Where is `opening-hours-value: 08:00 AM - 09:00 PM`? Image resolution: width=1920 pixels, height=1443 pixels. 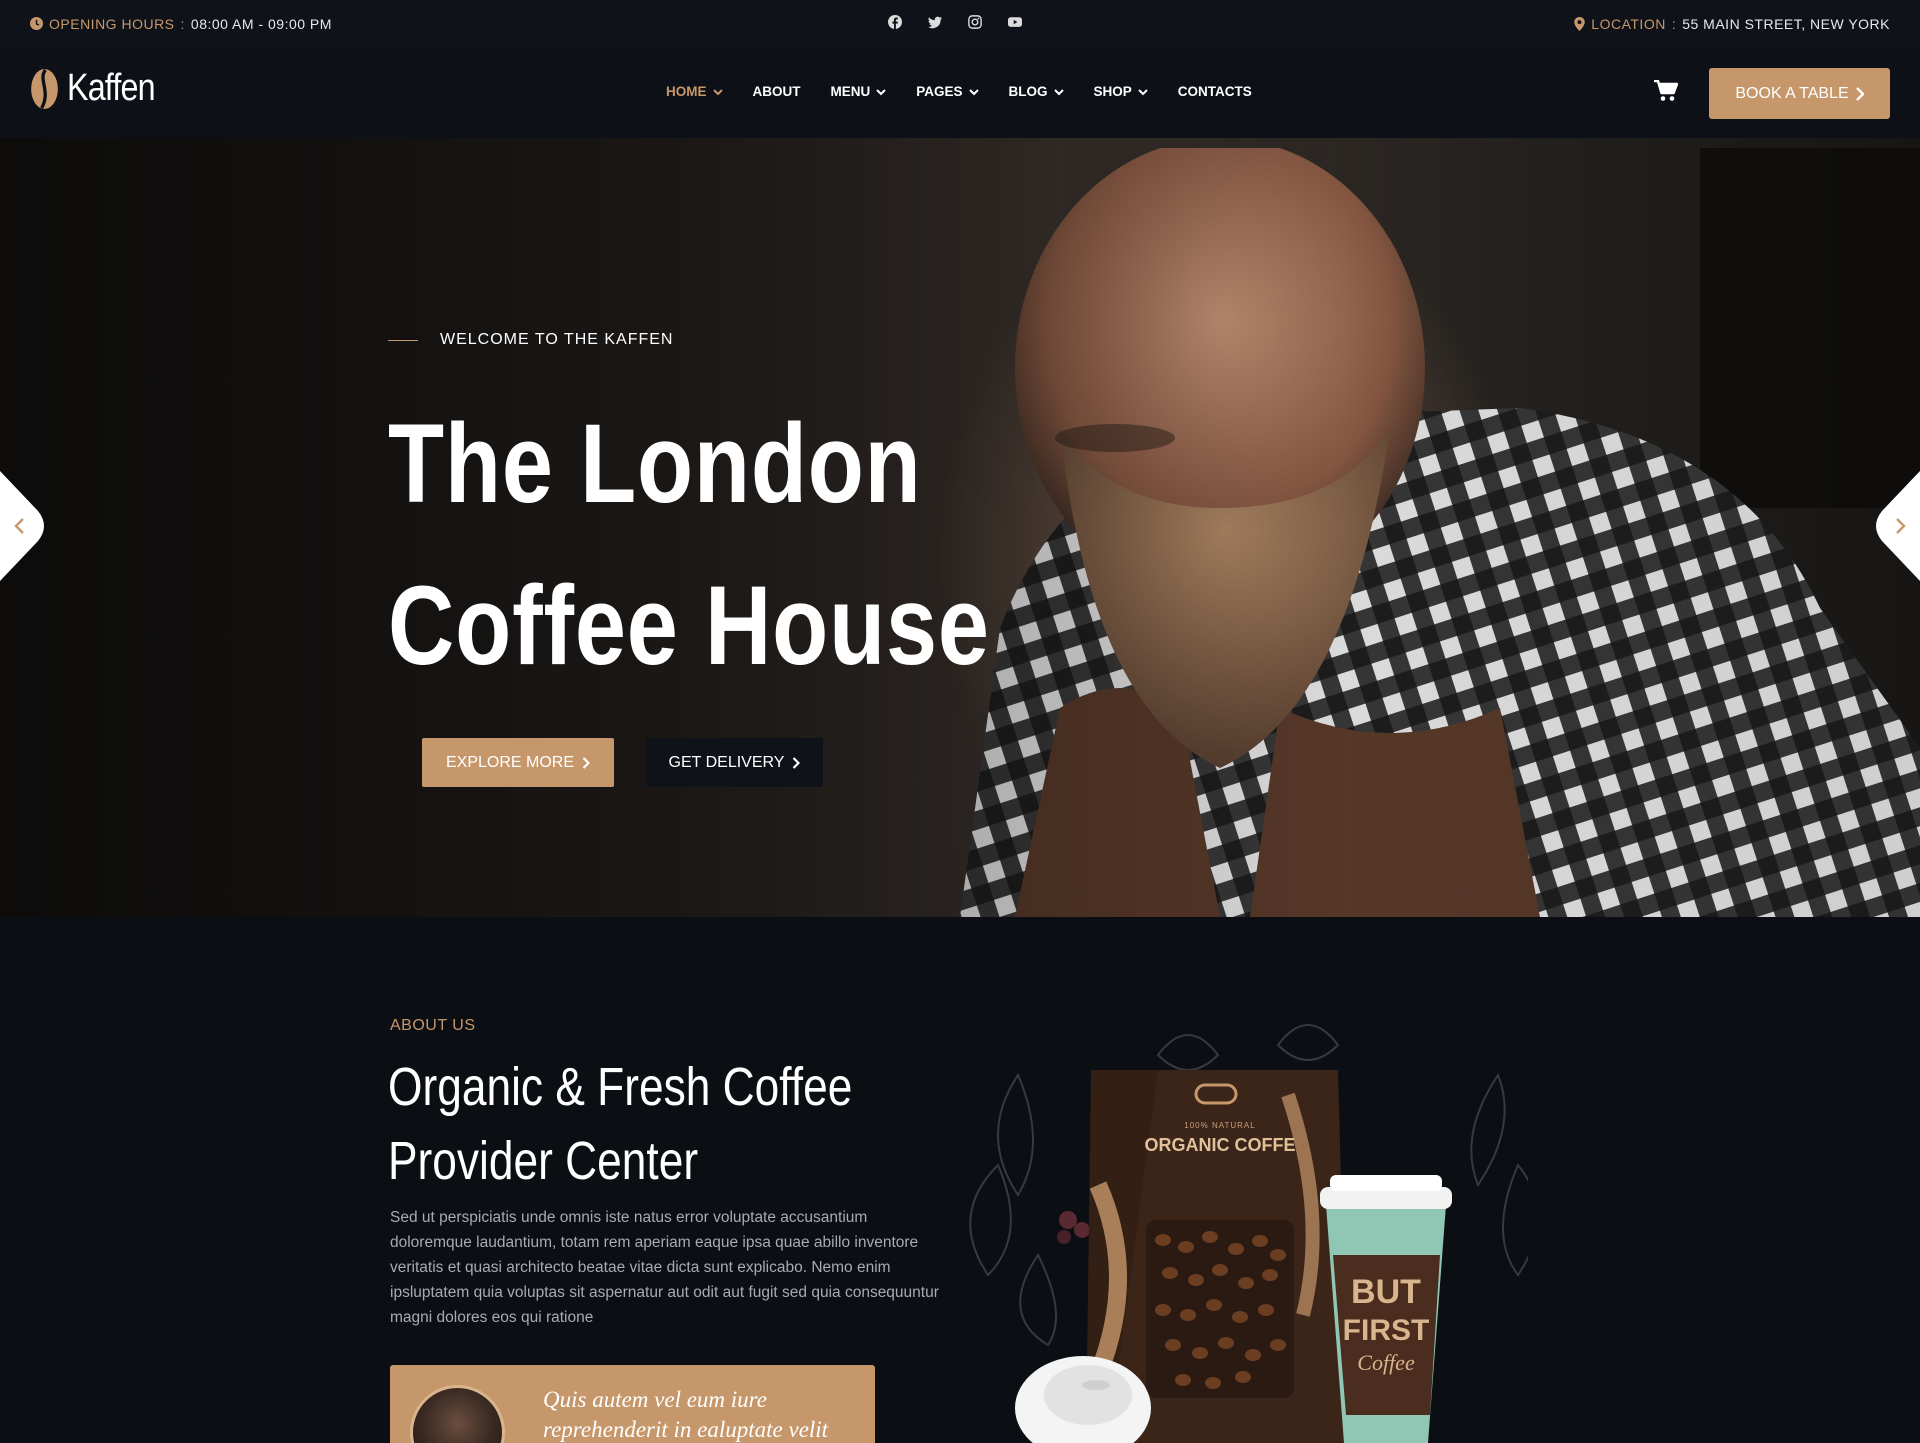
opening-hours-value: 08:00 AM - 09:00 PM is located at coordinates (261, 23).